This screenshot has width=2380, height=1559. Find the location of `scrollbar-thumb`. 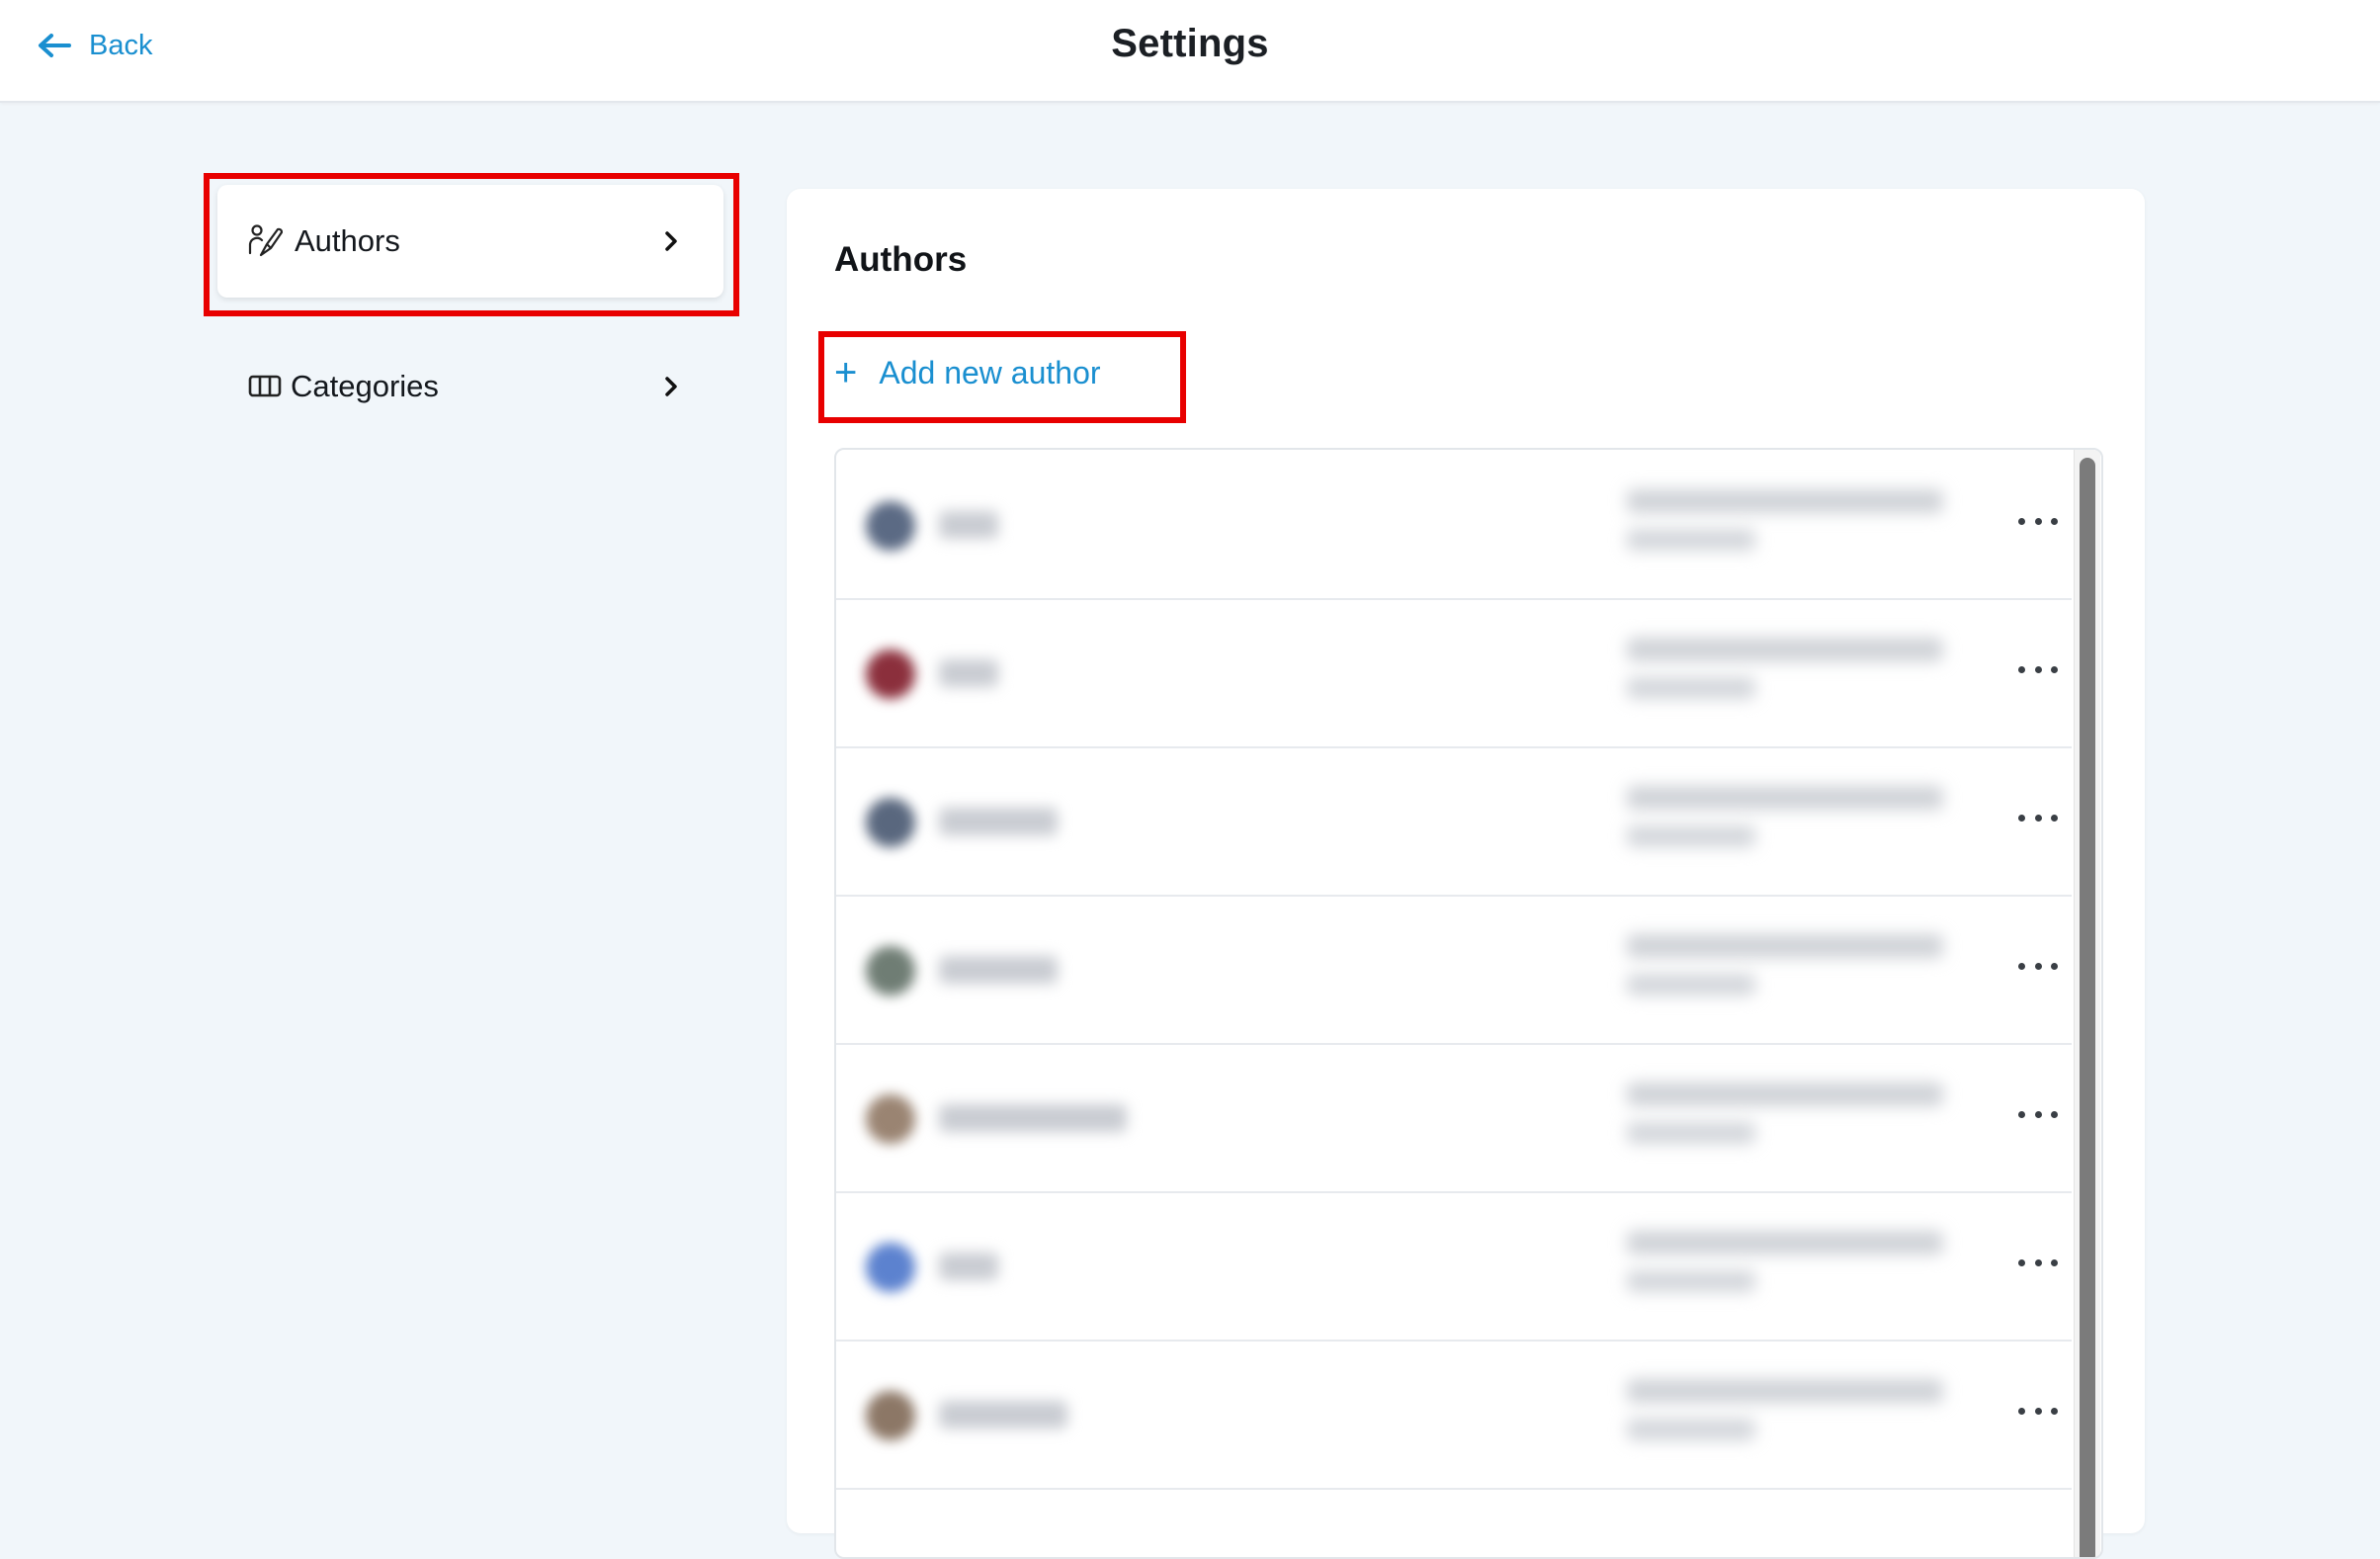

scrollbar-thumb is located at coordinates (2087, 1007).